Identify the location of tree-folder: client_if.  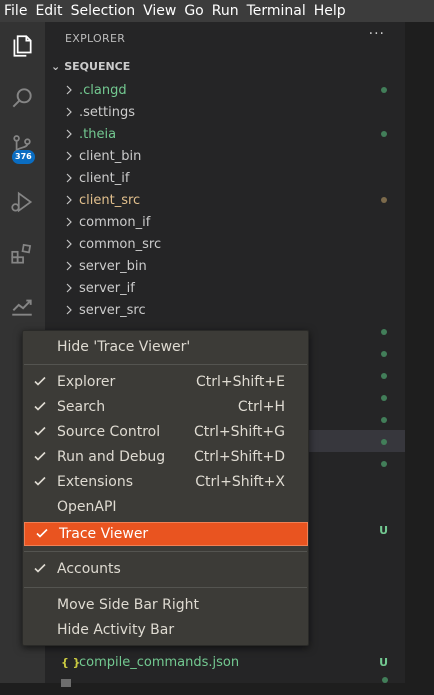
(225, 178).